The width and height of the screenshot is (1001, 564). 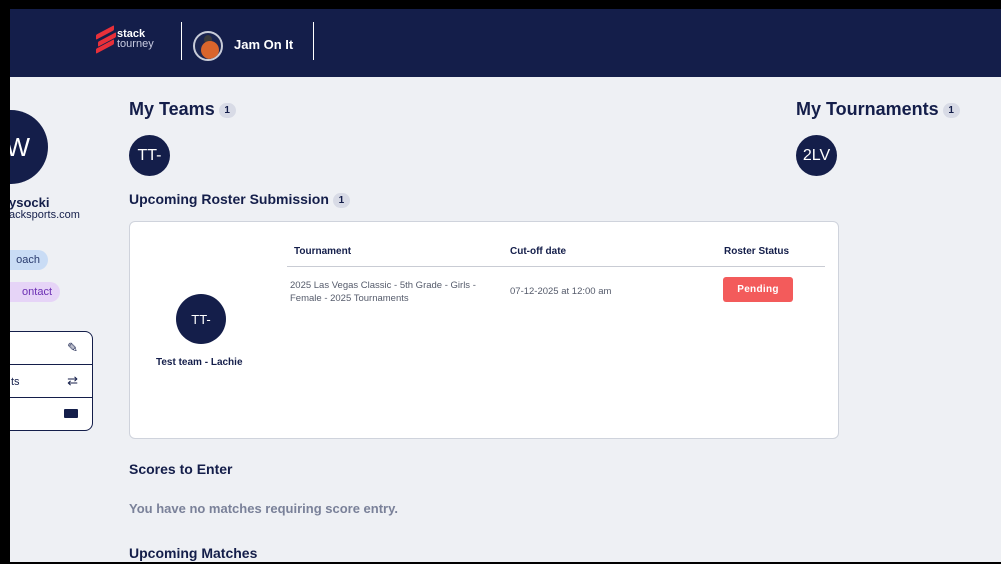 I want to click on column-header-roster-status: Roster Status, so click(x=757, y=251).